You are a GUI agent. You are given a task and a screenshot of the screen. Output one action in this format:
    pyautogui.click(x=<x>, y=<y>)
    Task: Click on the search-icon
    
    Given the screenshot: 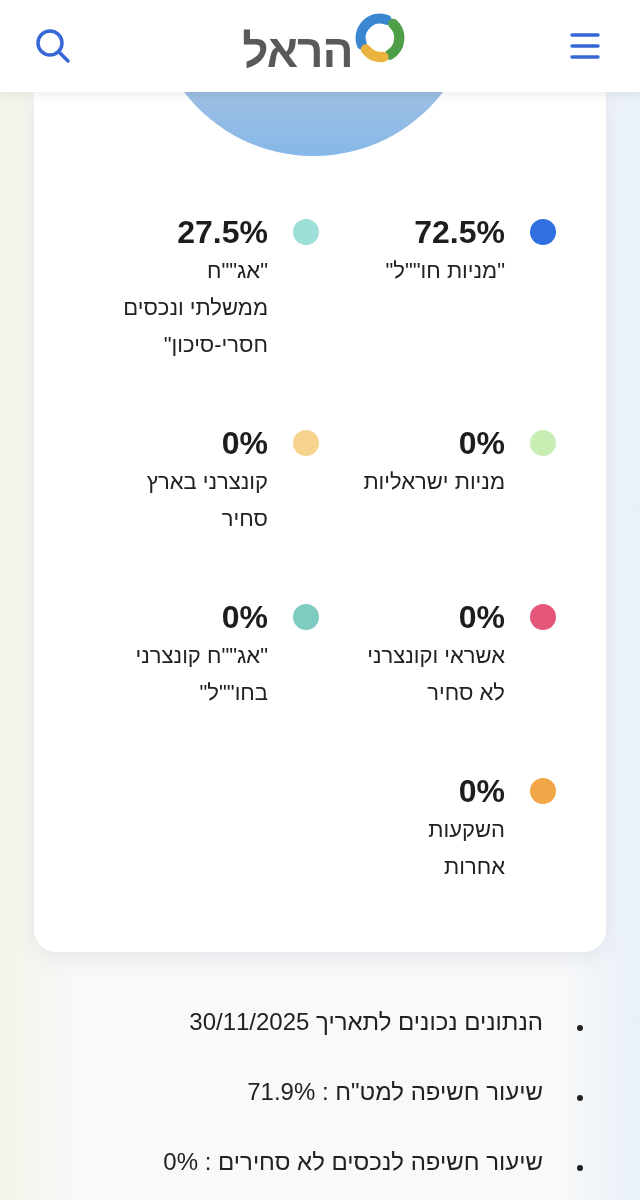 What is the action you would take?
    pyautogui.click(x=53, y=46)
    